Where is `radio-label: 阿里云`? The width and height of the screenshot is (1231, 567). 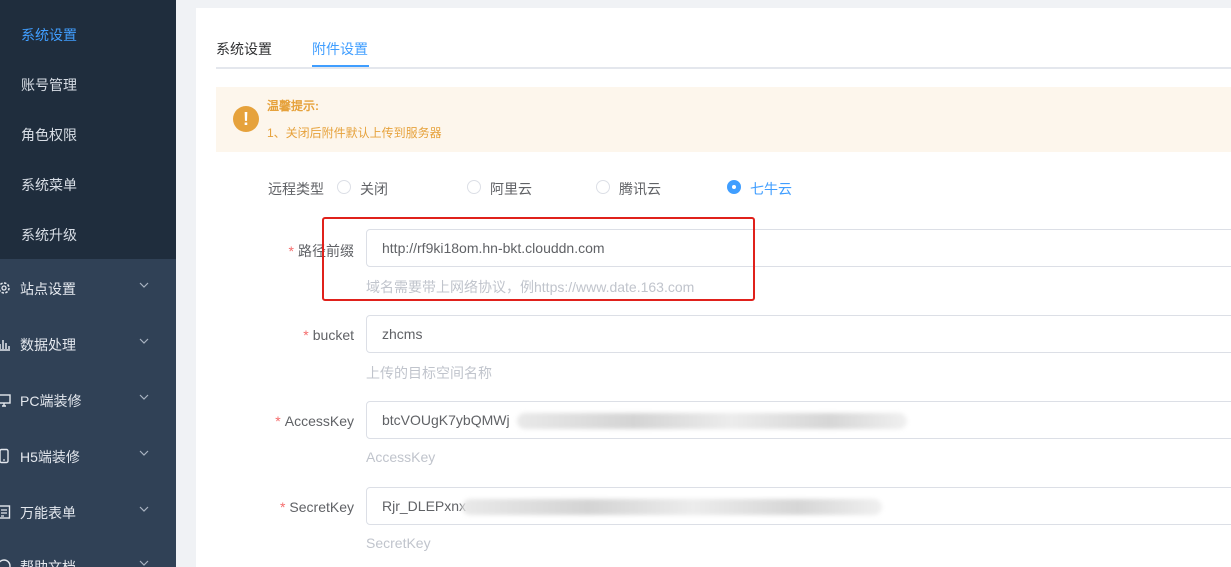 radio-label: 阿里云 is located at coordinates (511, 189).